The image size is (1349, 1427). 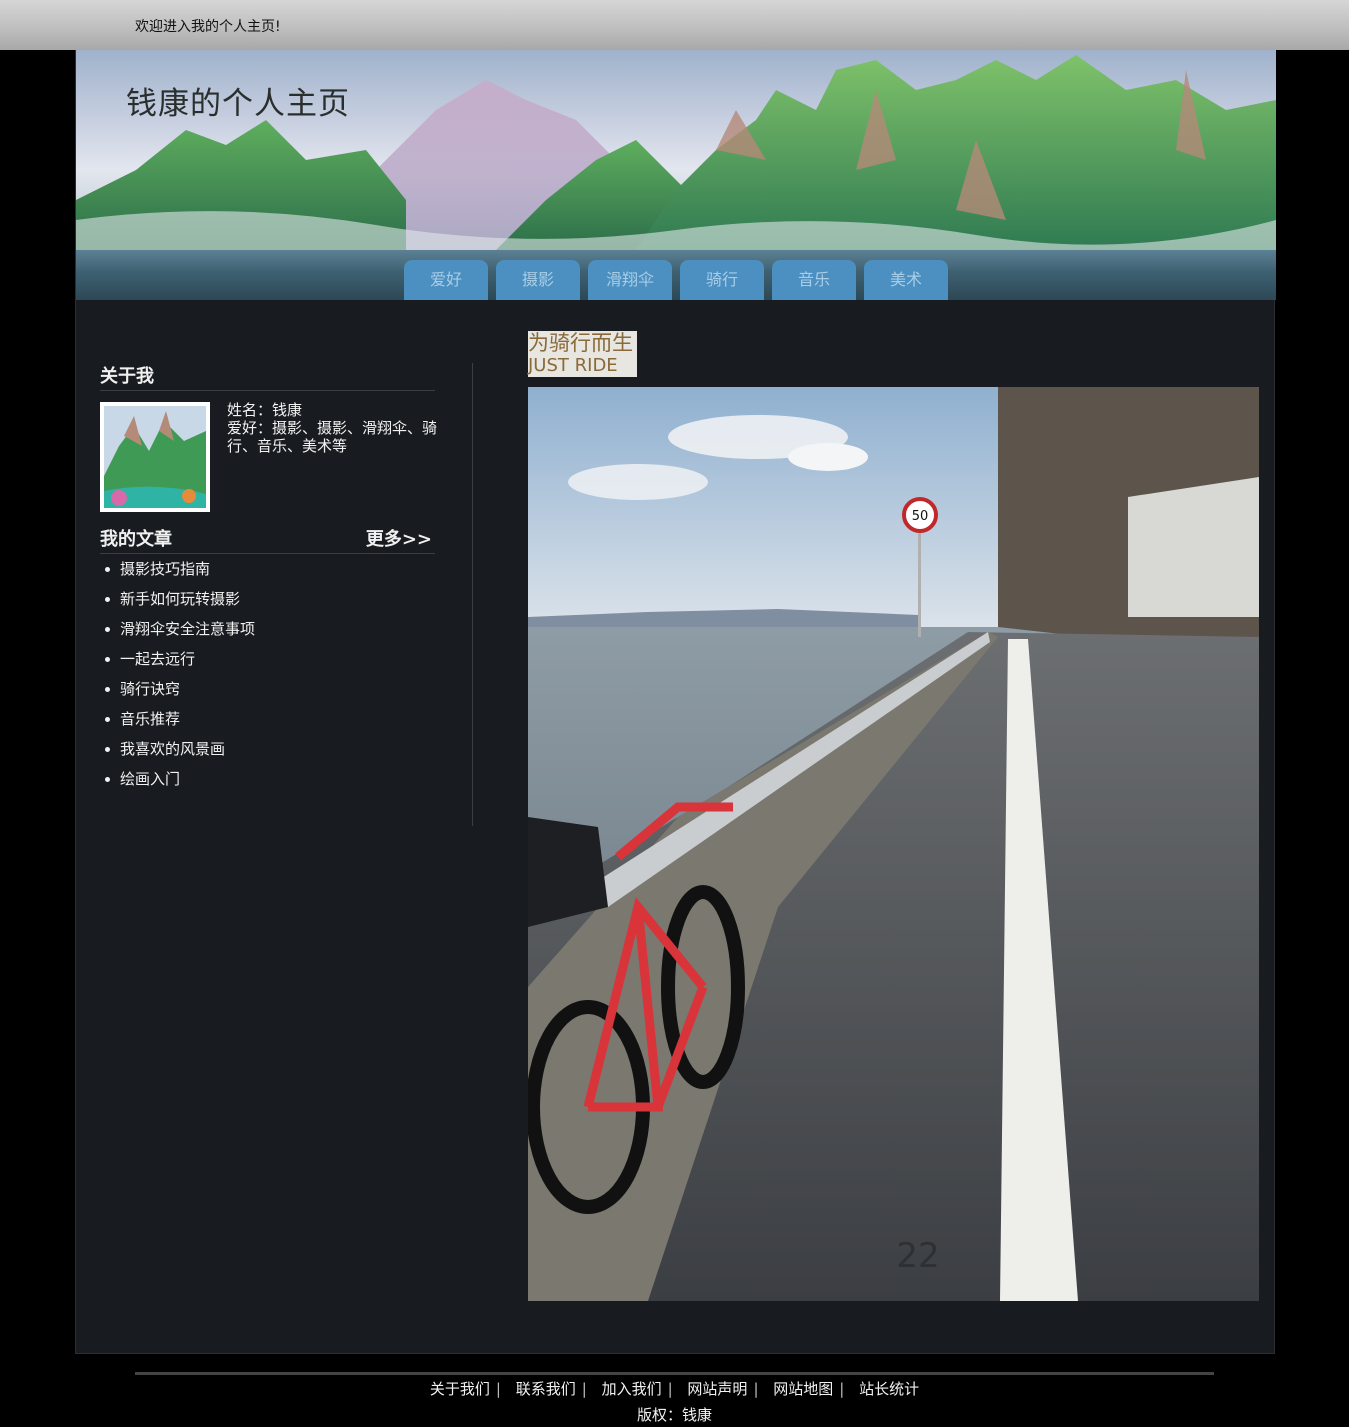 I want to click on navbar: 爱好 摄影 滑翔伞 骑行 音乐 美术, so click(x=676, y=275).